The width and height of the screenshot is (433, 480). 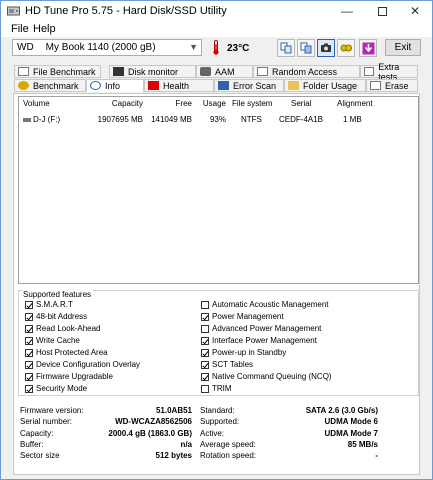 I want to click on detail-label: Rotation speed:, so click(x=228, y=456).